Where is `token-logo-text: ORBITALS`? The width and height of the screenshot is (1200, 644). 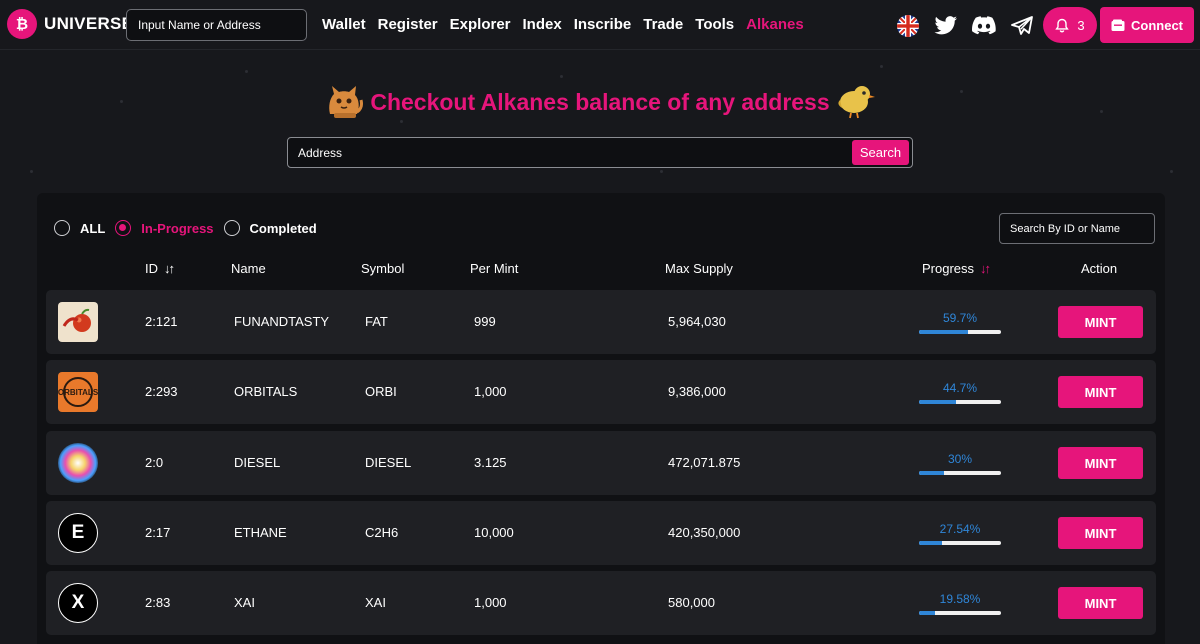 token-logo-text: ORBITALS is located at coordinates (78, 392).